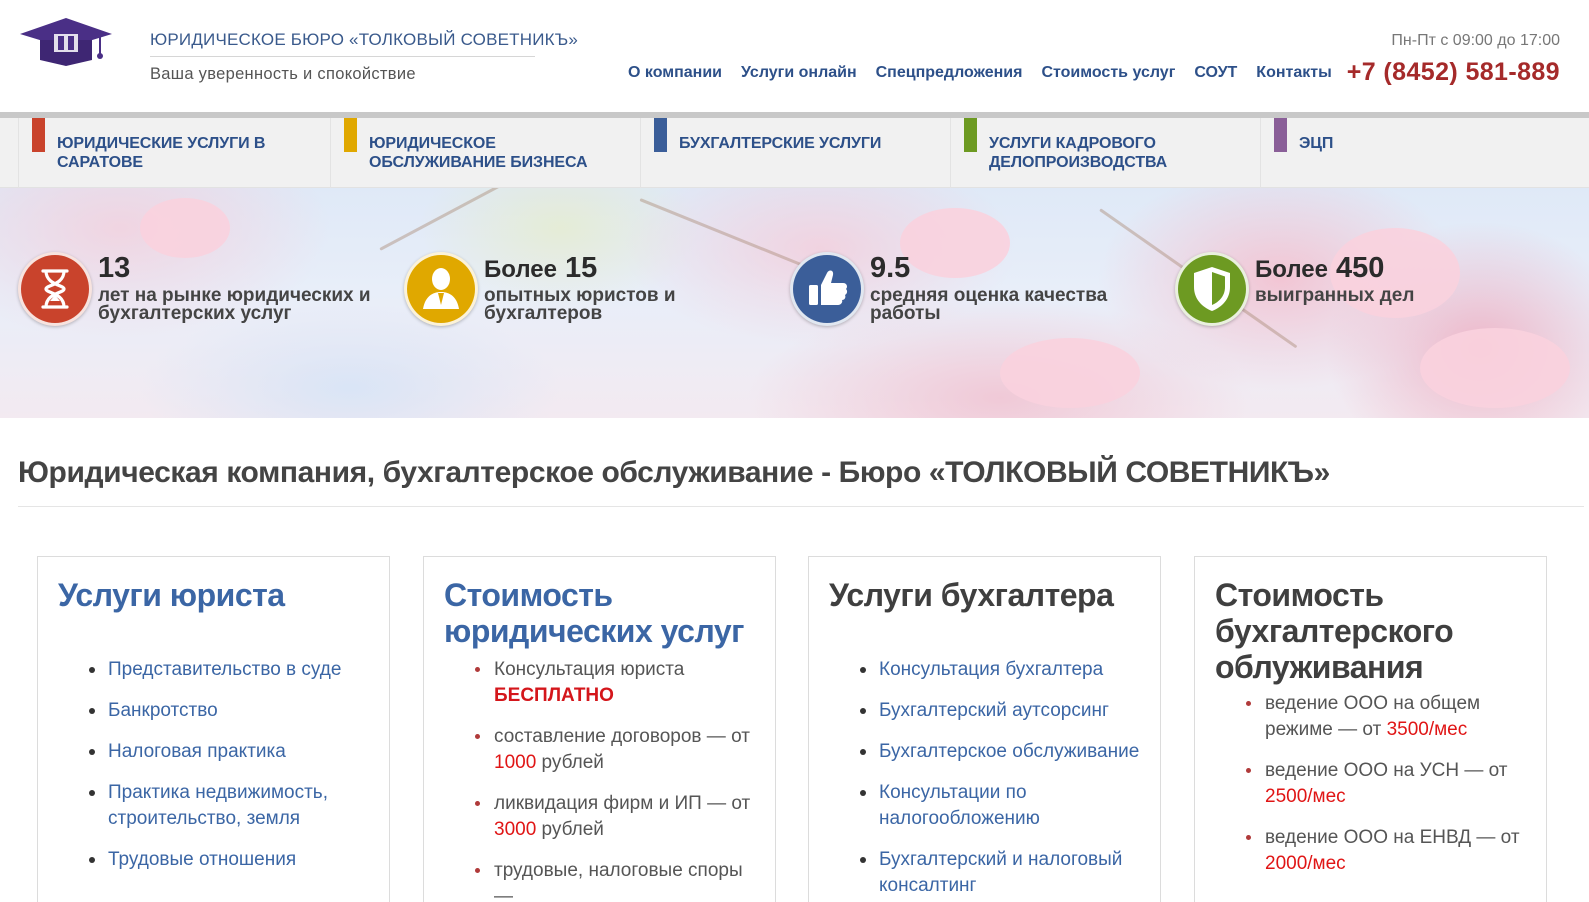 The width and height of the screenshot is (1589, 902). Describe the element at coordinates (604, 750) in the screenshot. I see `price-item: составление договоров — от 1000 рублей` at that location.